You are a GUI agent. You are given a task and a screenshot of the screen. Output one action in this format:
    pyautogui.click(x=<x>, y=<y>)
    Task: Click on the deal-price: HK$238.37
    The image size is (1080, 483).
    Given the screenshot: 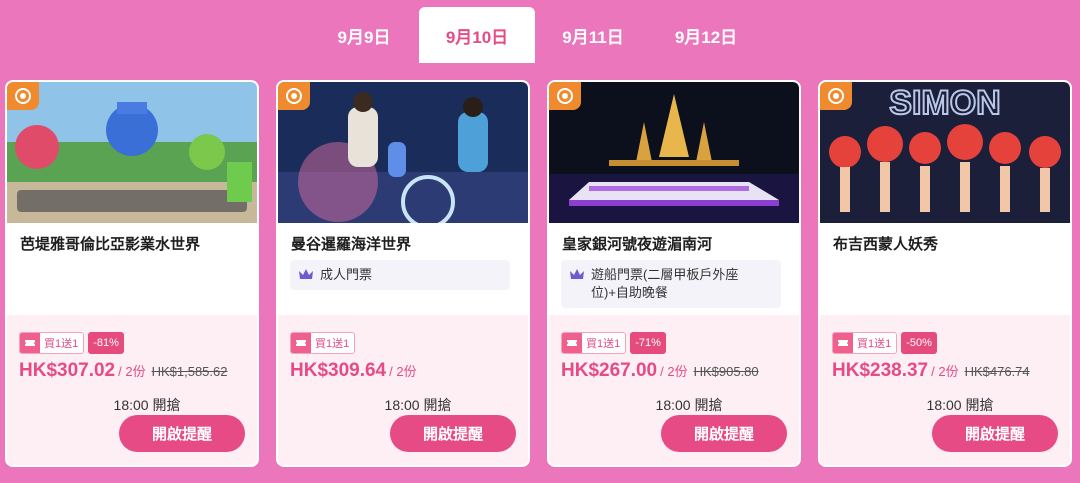 What is the action you would take?
    pyautogui.click(x=880, y=370)
    